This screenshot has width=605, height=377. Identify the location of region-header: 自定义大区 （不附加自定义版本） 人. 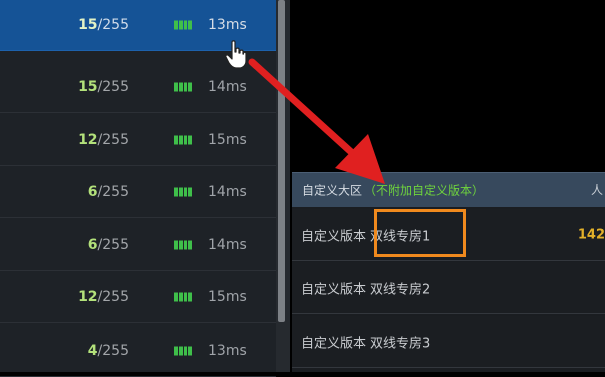
(448, 189).